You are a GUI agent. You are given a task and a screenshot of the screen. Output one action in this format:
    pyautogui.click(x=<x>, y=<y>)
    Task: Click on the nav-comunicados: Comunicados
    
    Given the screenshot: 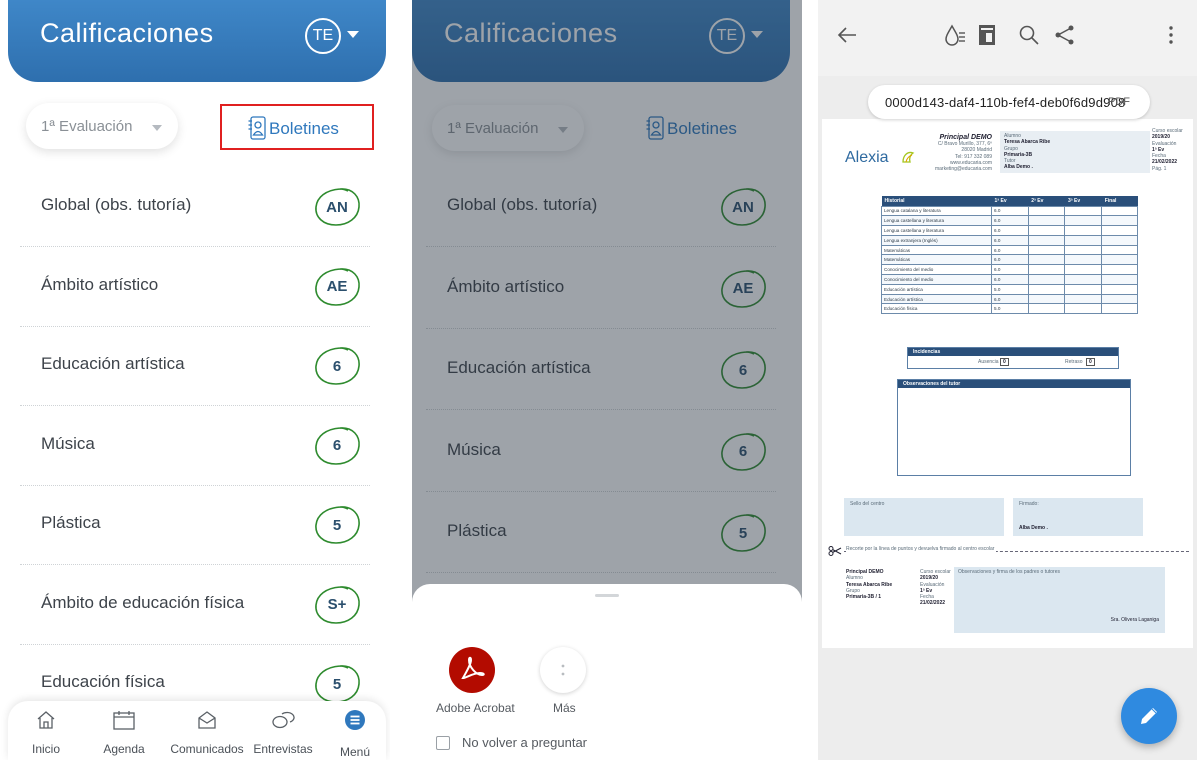 What is the action you would take?
    pyautogui.click(x=207, y=730)
    